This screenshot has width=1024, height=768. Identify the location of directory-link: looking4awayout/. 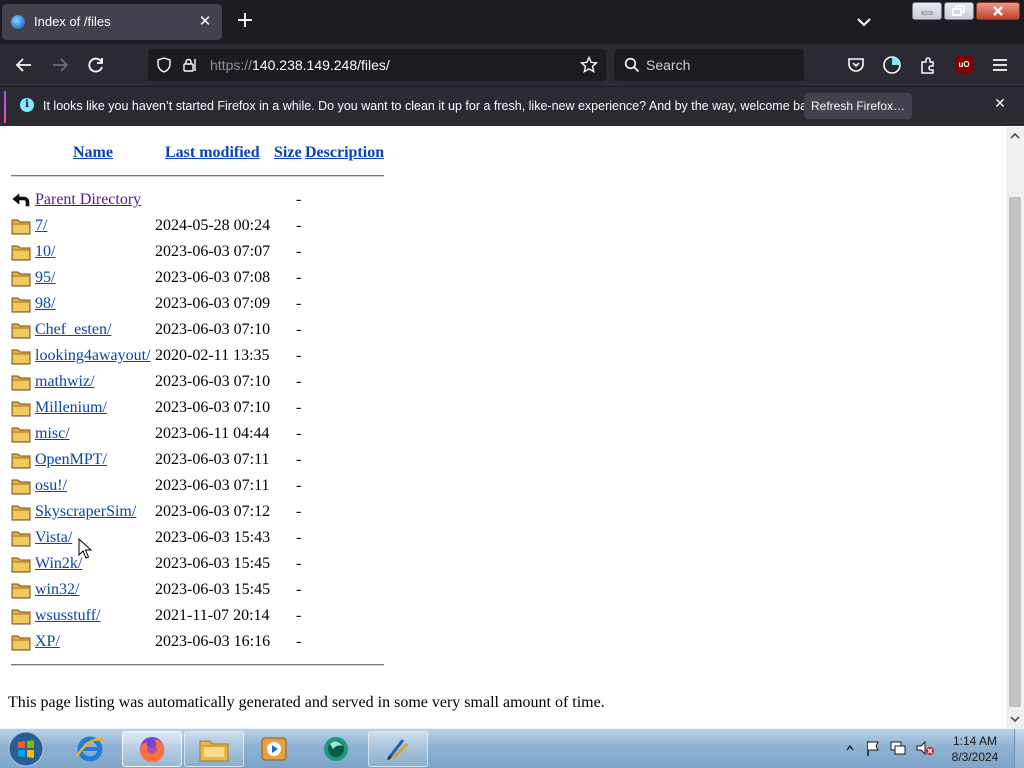
(93, 356).